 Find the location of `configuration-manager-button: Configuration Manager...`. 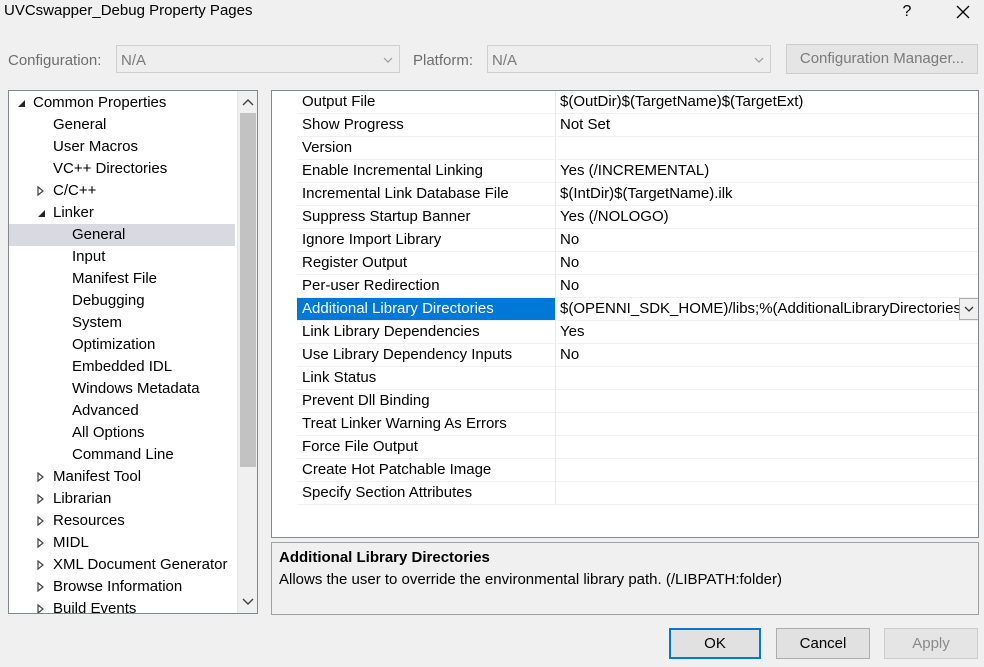

configuration-manager-button: Configuration Manager... is located at coordinates (882, 59).